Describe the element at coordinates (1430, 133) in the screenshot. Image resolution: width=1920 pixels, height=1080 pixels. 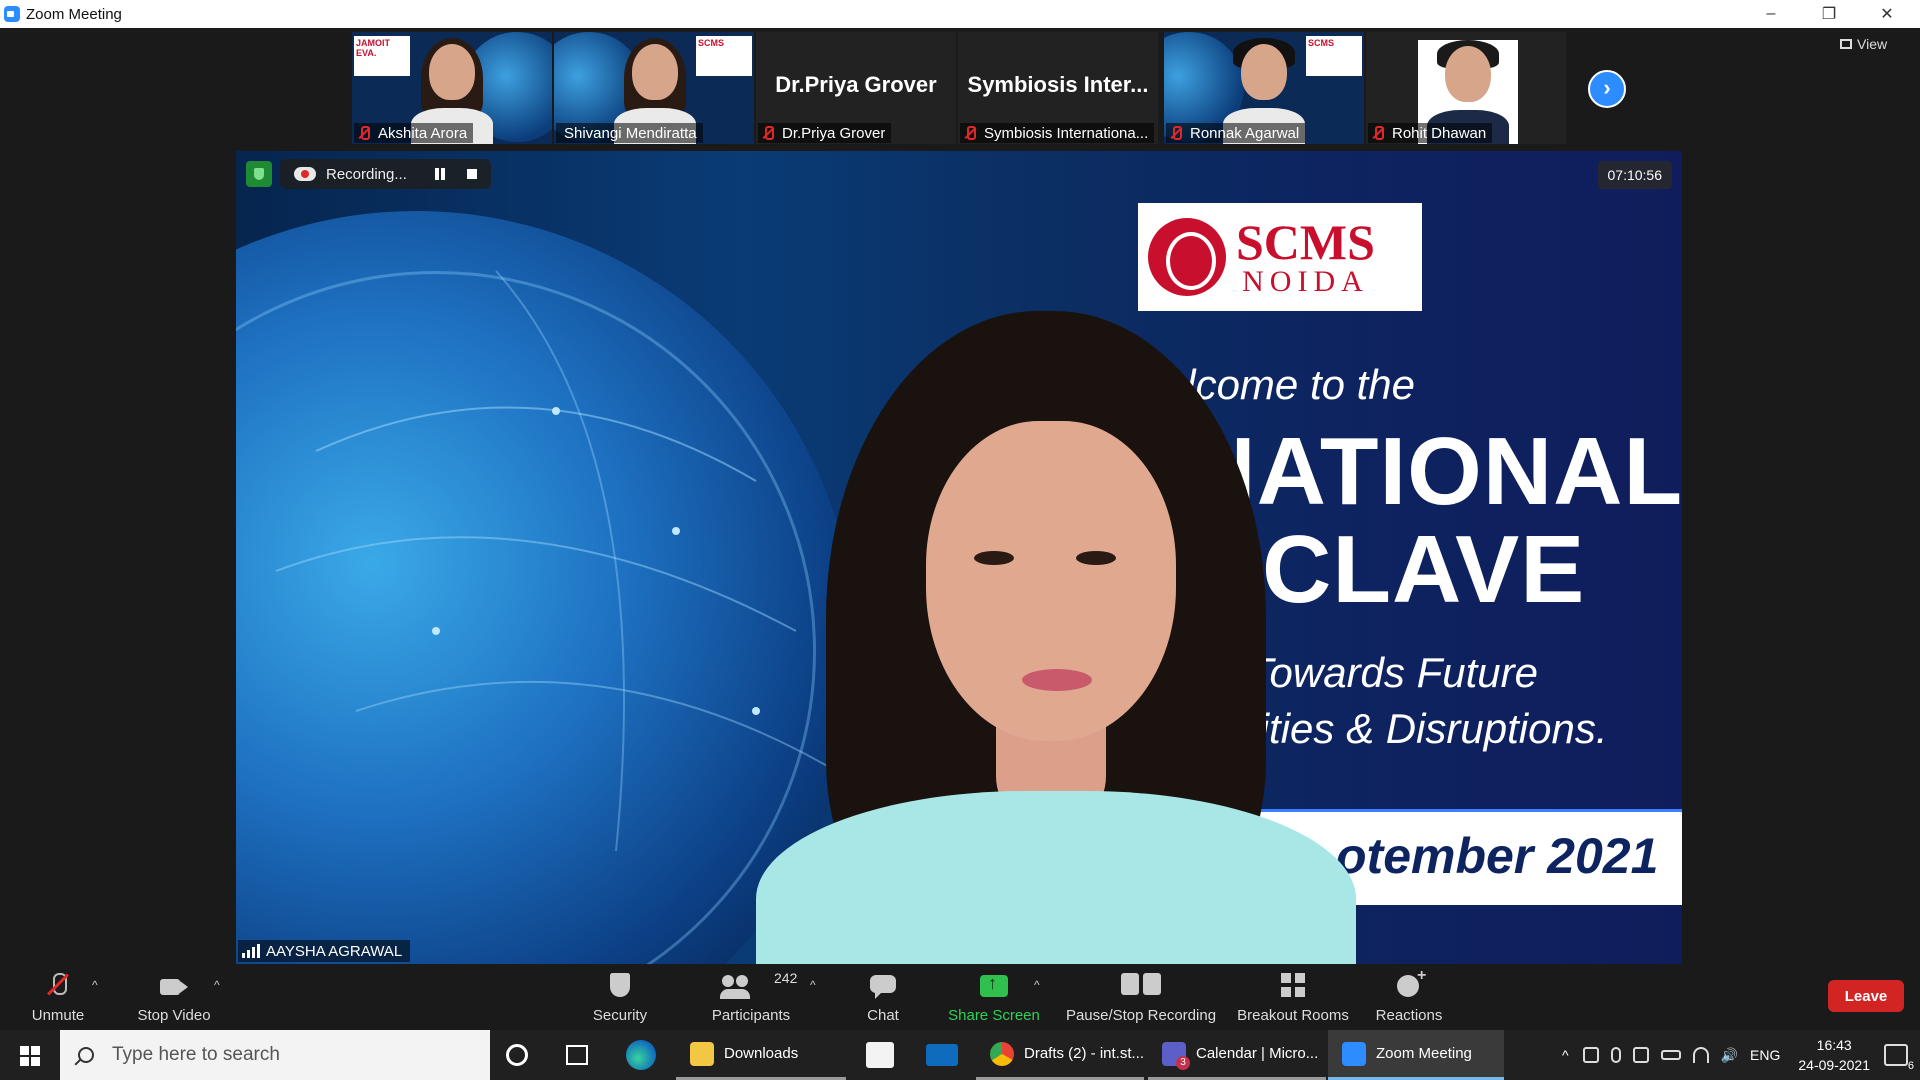
I see `participant-nameplate: Rohit Dhawan` at that location.